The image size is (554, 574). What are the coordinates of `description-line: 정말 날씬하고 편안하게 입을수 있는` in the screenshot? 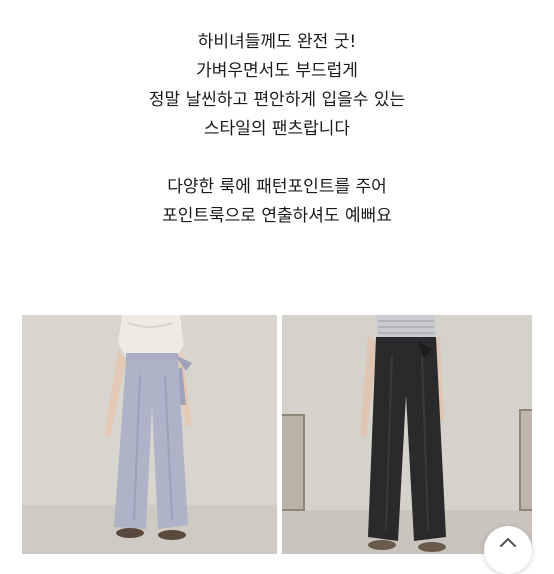 It's located at (277, 100).